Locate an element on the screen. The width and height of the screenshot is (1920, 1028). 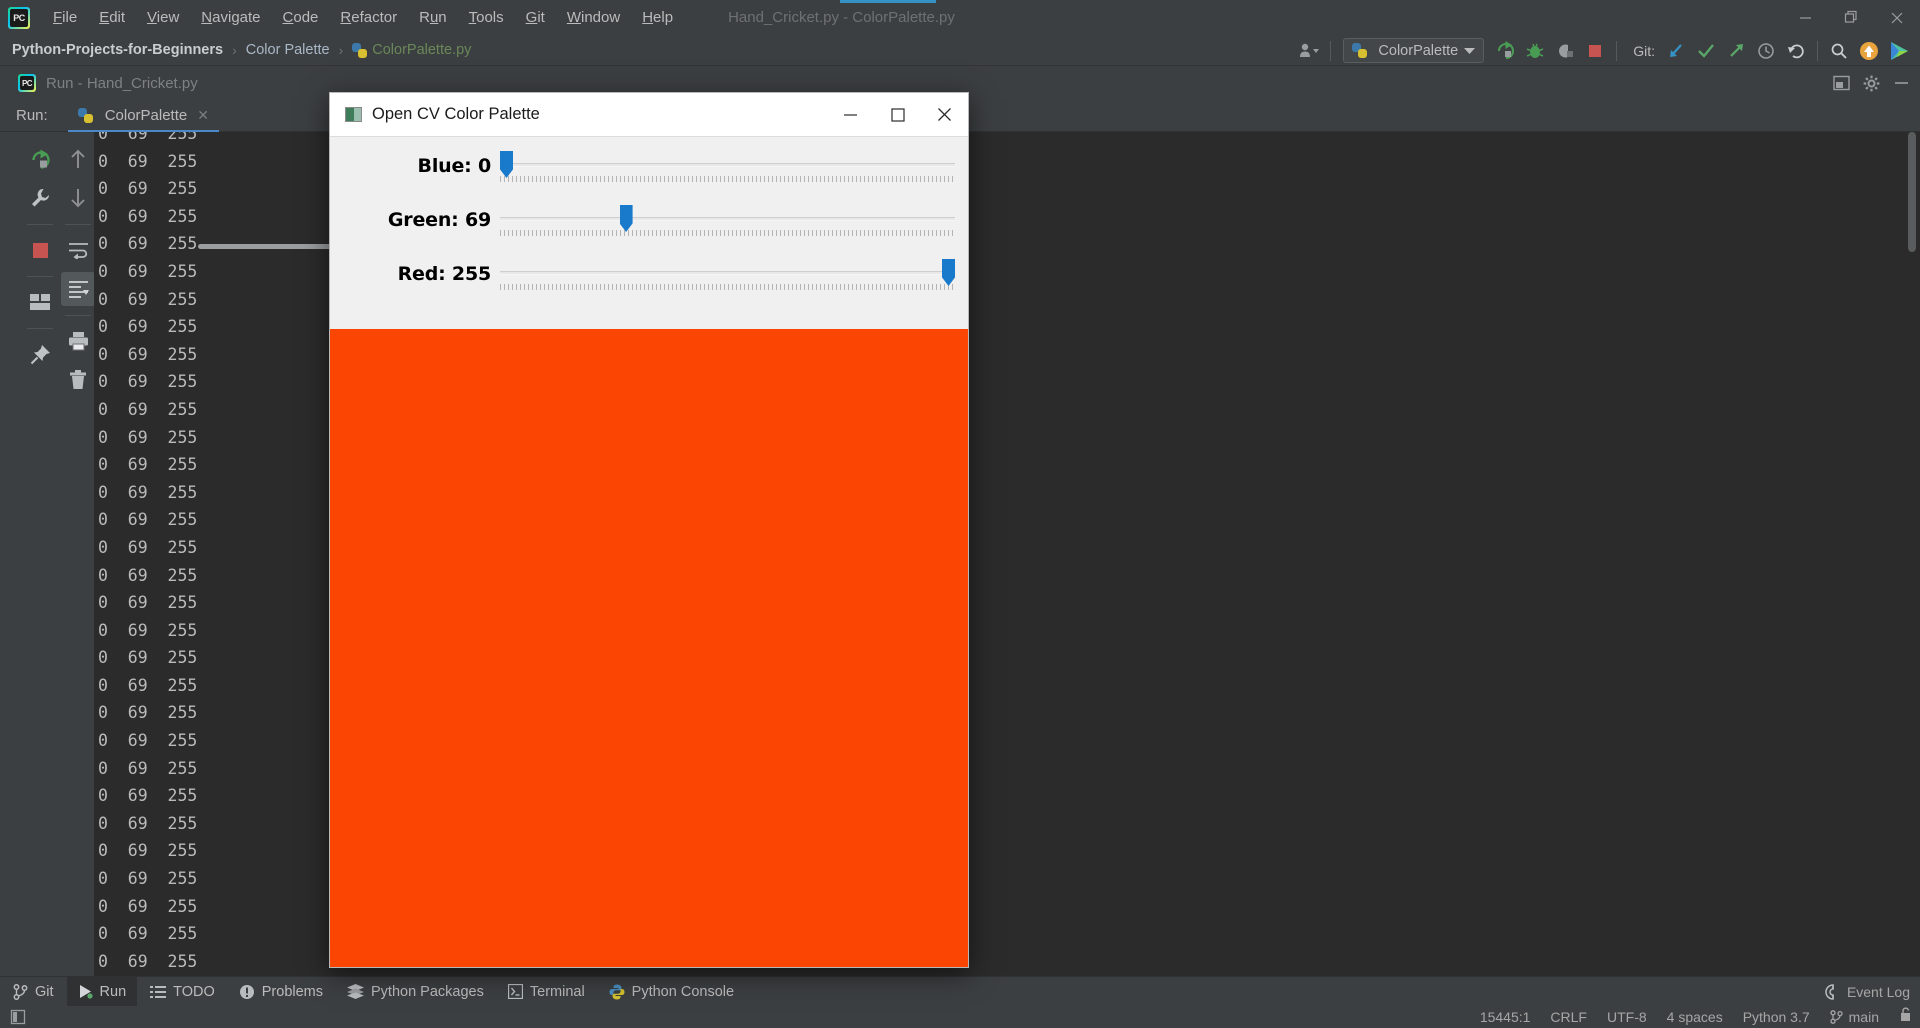
git-history-button is located at coordinates (1766, 51).